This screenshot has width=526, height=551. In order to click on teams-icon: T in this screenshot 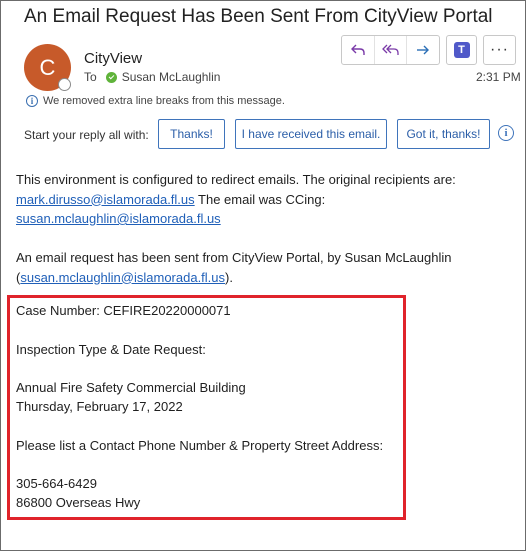, I will do `click(461, 50)`.